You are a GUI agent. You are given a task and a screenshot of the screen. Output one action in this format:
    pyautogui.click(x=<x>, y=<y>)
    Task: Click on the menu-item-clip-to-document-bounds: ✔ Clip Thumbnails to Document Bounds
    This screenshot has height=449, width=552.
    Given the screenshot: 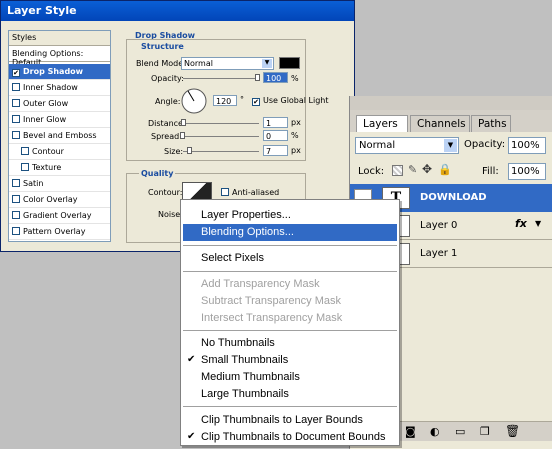 What is the action you would take?
    pyautogui.click(x=290, y=437)
    